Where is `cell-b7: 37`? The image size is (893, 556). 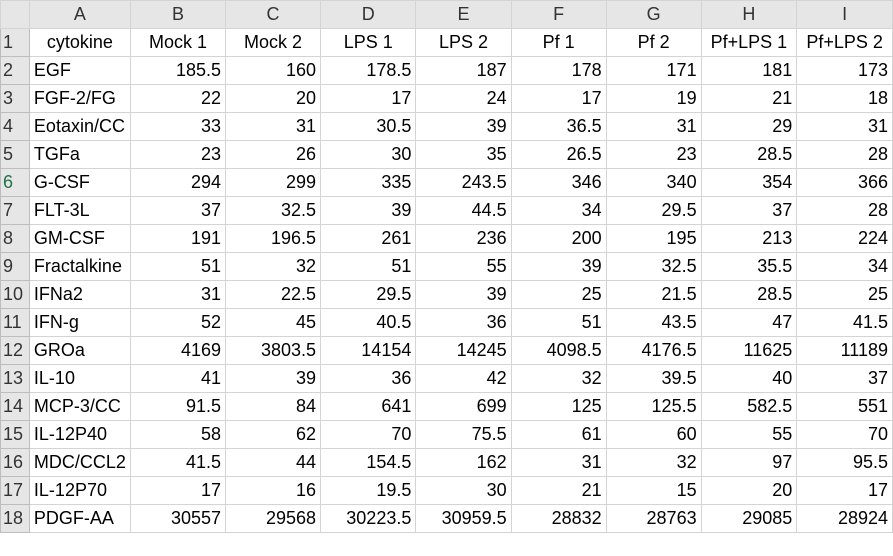 cell-b7: 37 is located at coordinates (178, 210).